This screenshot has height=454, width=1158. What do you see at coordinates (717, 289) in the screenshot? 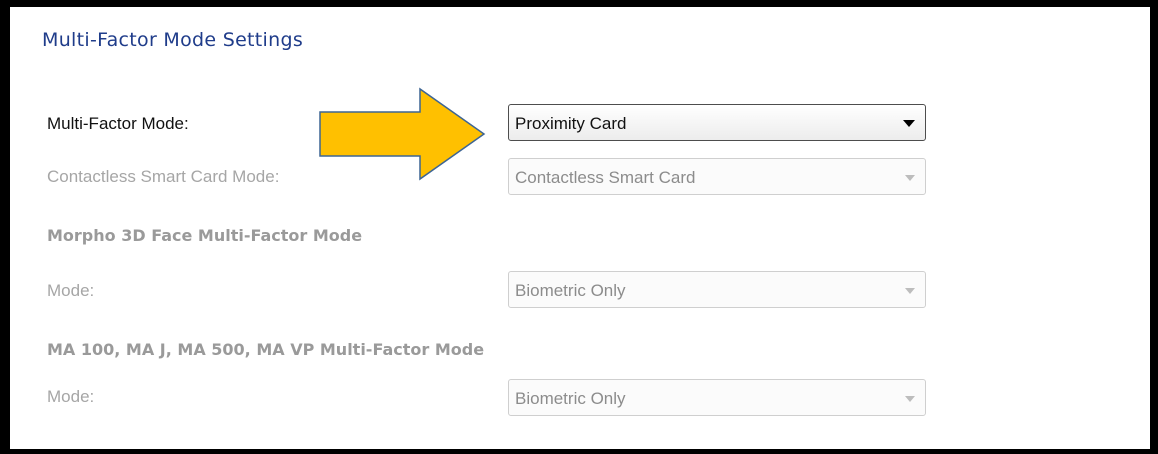
I see `morpho-mode-select: Biometric Only` at bounding box center [717, 289].